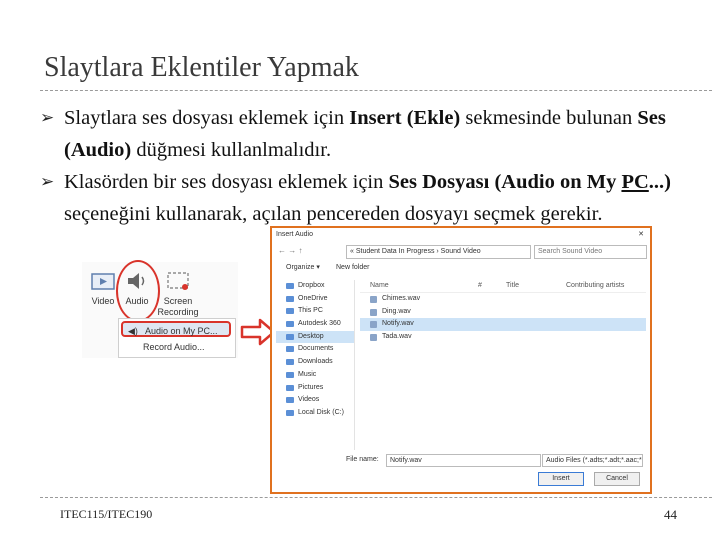 The height and width of the screenshot is (540, 720). Describe the element at coordinates (503, 286) in the screenshot. I see `file-list-header: Name # Title Contributing artists` at that location.